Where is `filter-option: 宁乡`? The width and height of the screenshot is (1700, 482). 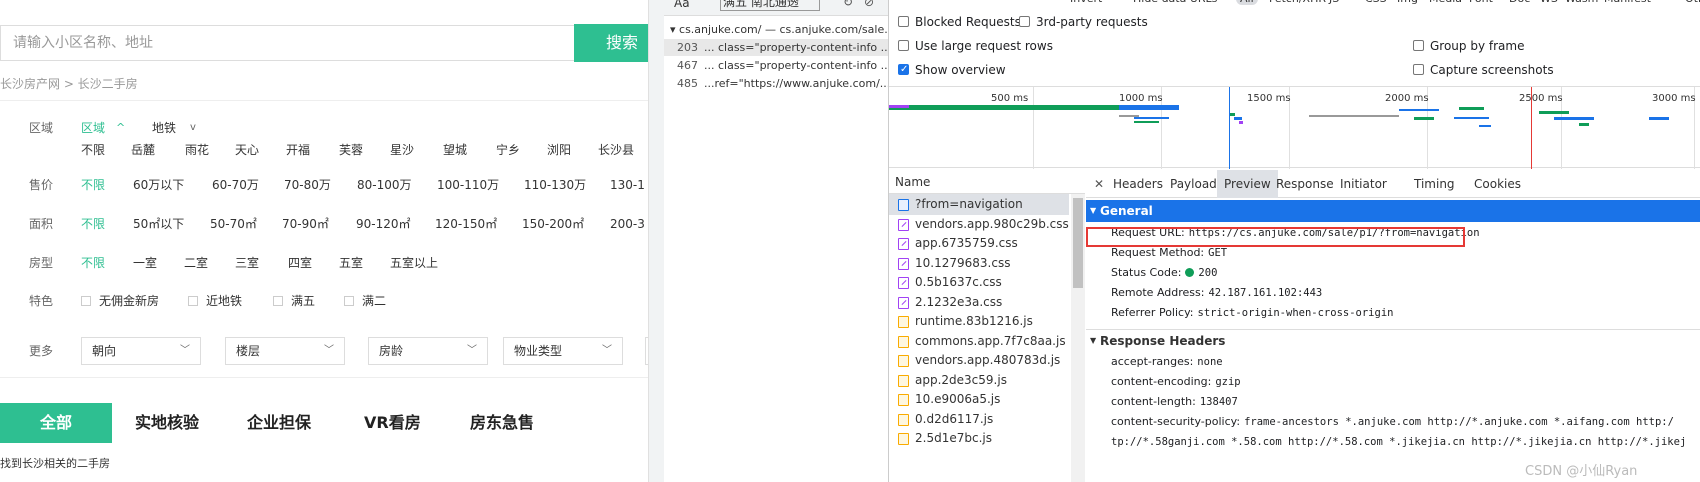 filter-option: 宁乡 is located at coordinates (508, 150).